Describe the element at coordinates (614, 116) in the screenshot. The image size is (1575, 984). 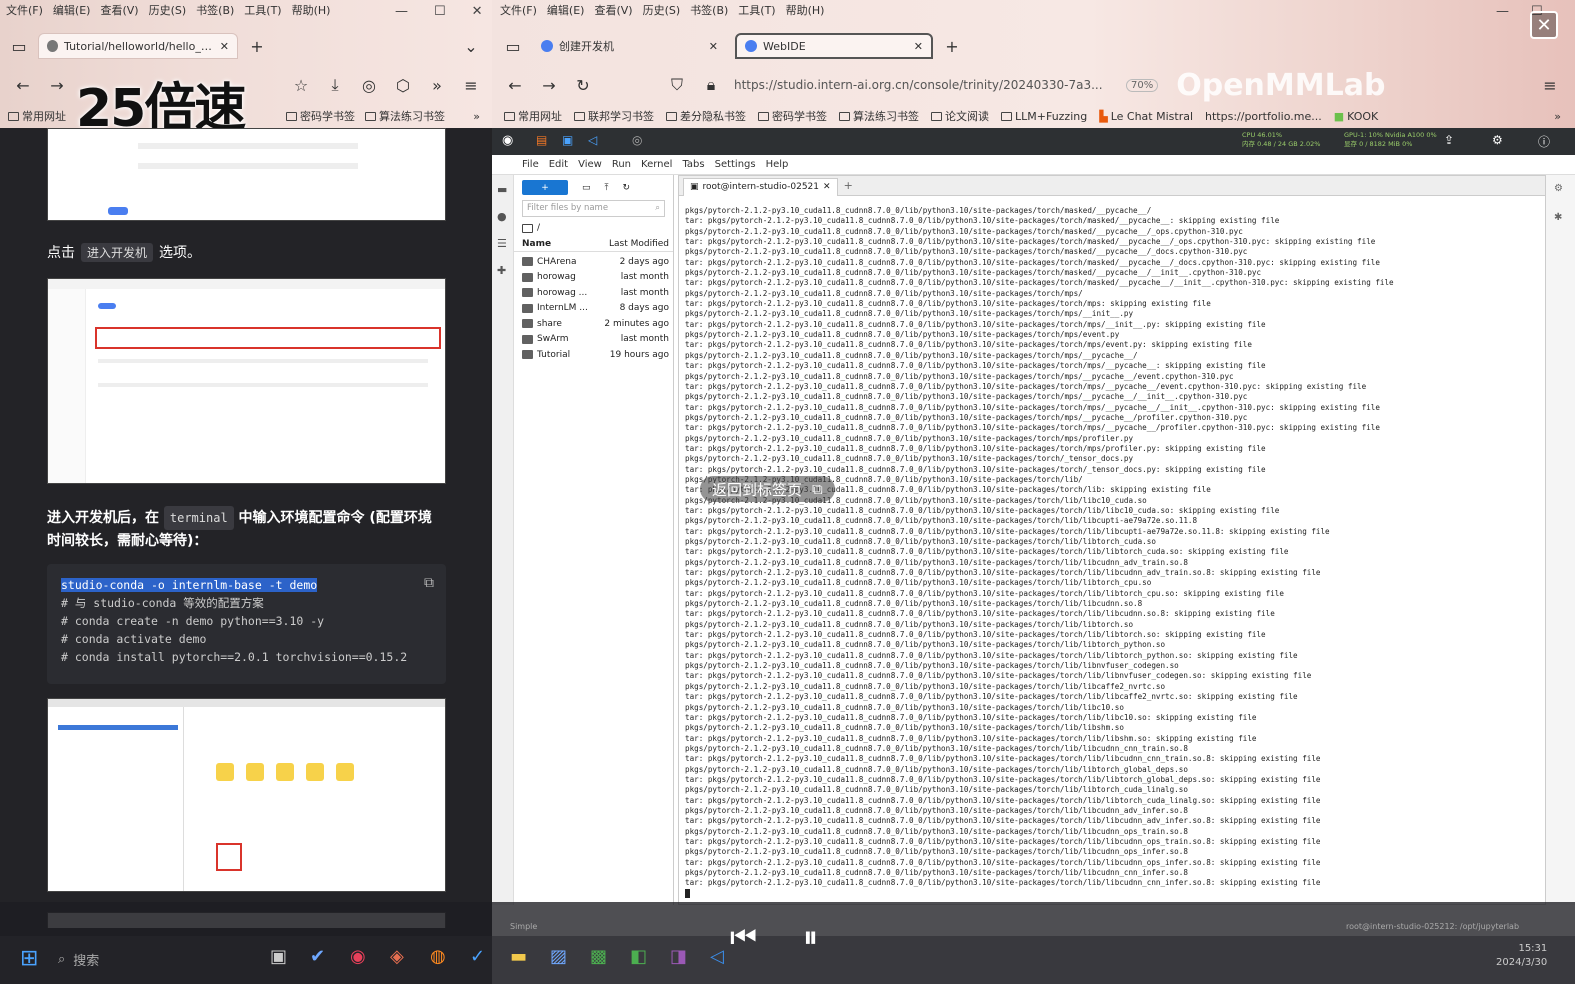
I see `bookmark-1: 联邦学习书签` at that location.